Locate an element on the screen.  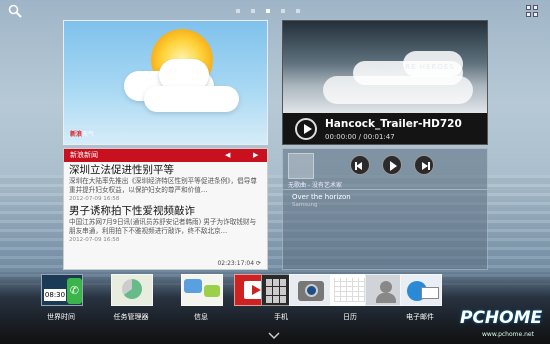
news-header: 新浪新闻 ◀ ▶ is located at coordinates (165, 155).